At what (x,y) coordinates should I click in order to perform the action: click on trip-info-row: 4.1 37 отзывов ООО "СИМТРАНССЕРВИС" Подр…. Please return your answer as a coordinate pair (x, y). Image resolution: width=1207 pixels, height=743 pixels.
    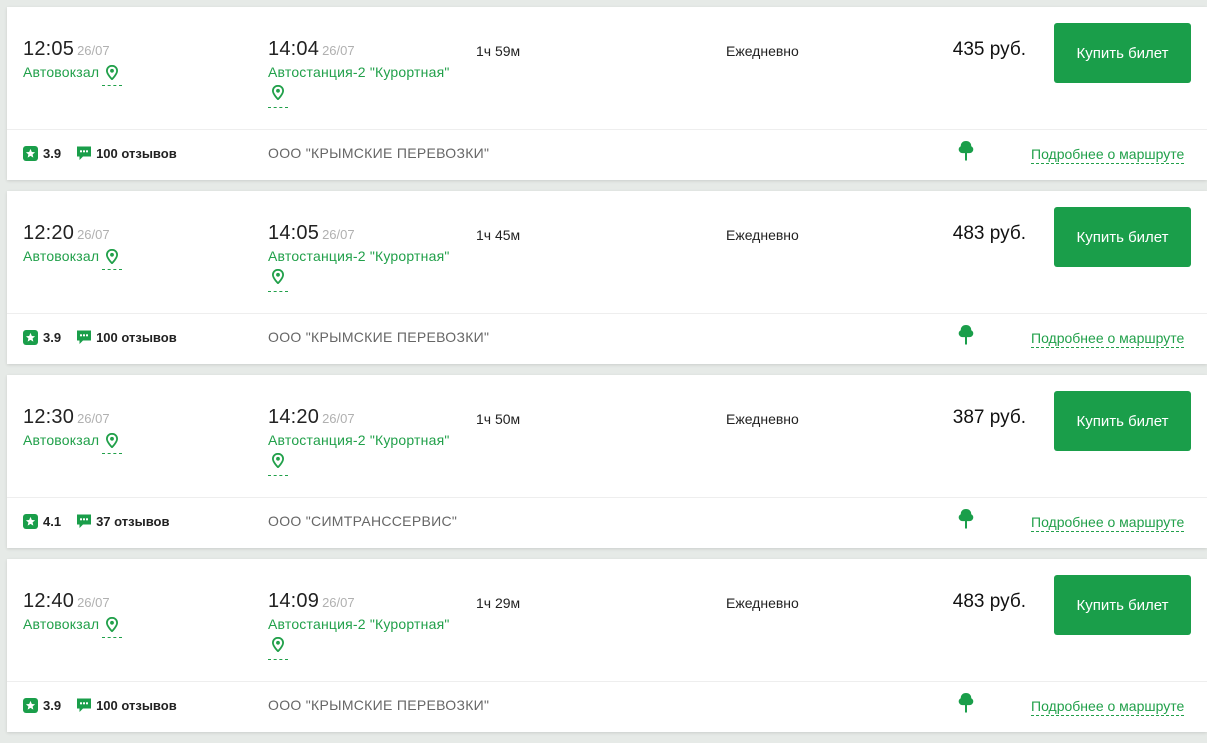
    Looking at the image, I should click on (607, 523).